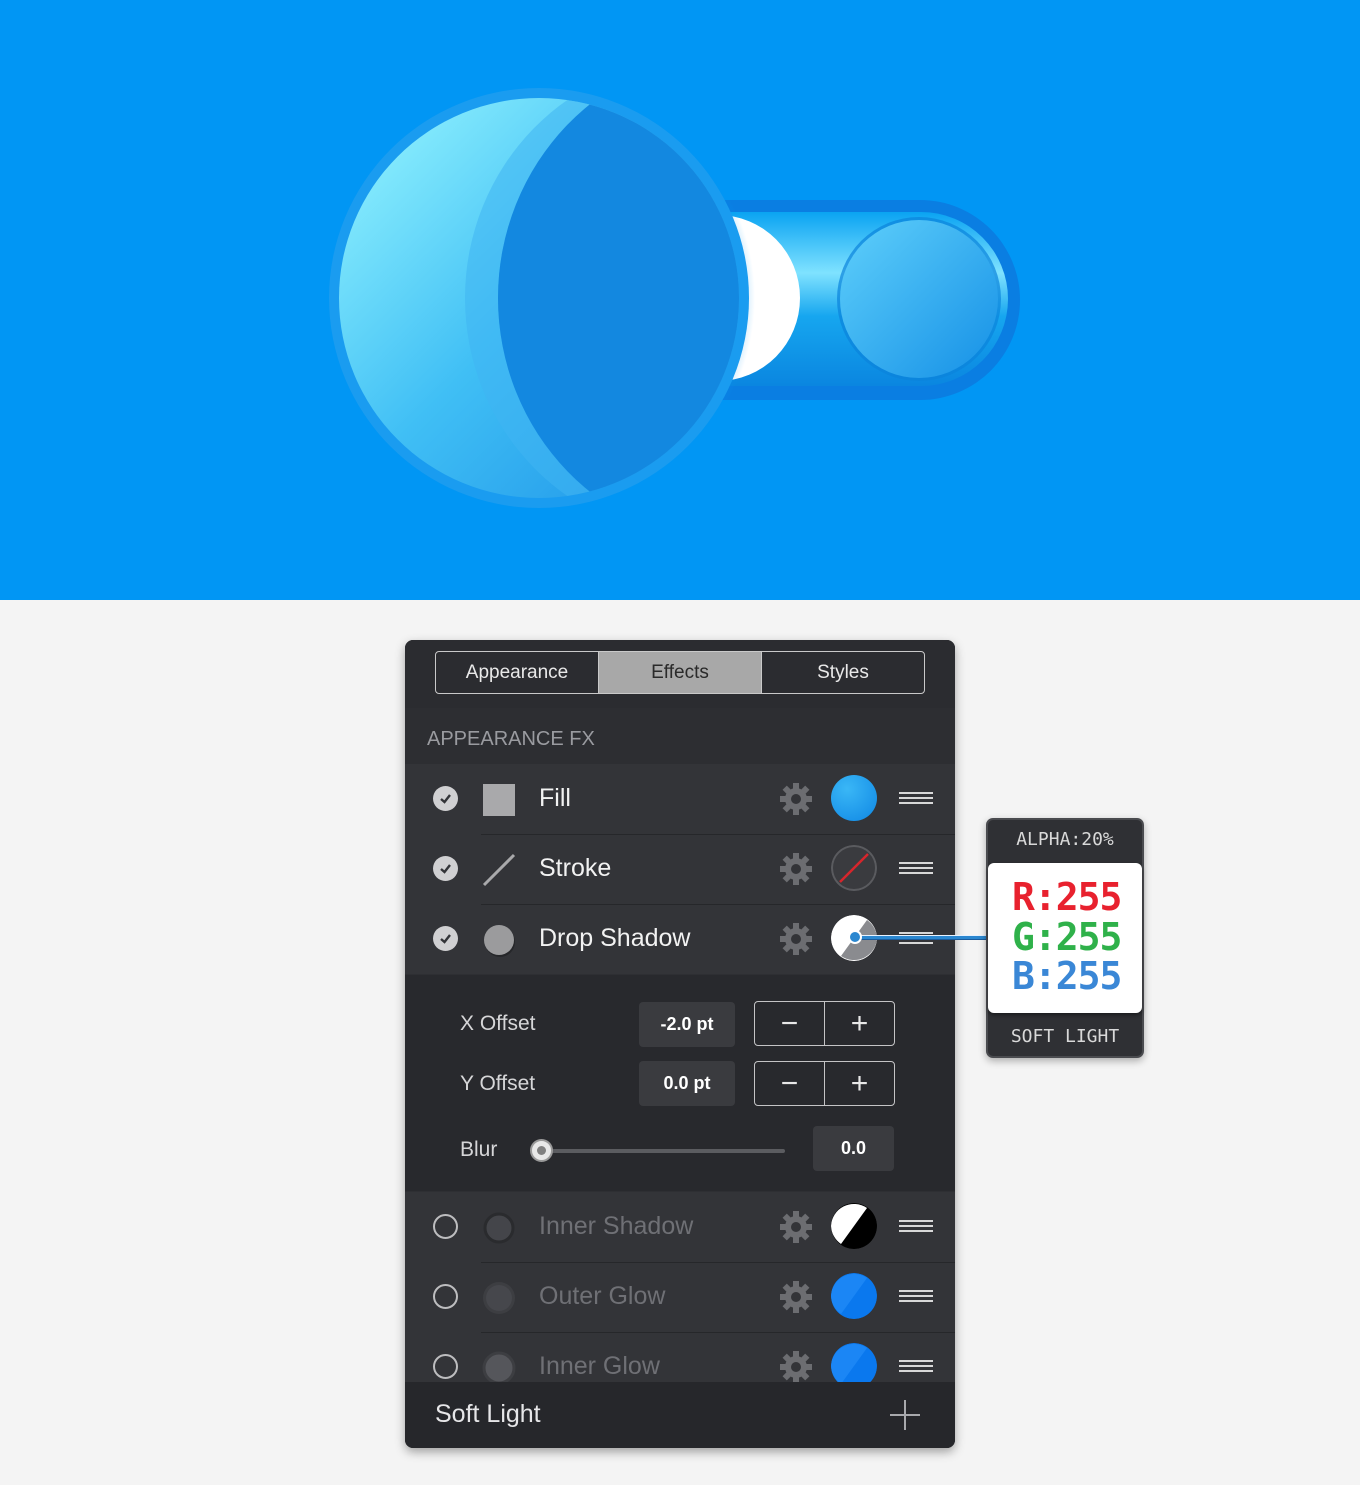  Describe the element at coordinates (680, 736) in the screenshot. I see `section-title: APPEARANCE FX` at that location.